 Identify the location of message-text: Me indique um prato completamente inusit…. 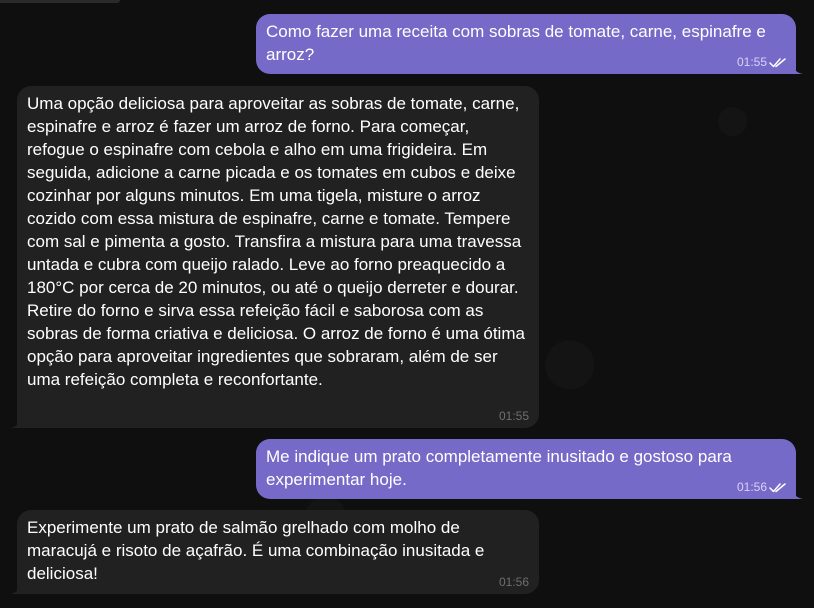
(501, 468).